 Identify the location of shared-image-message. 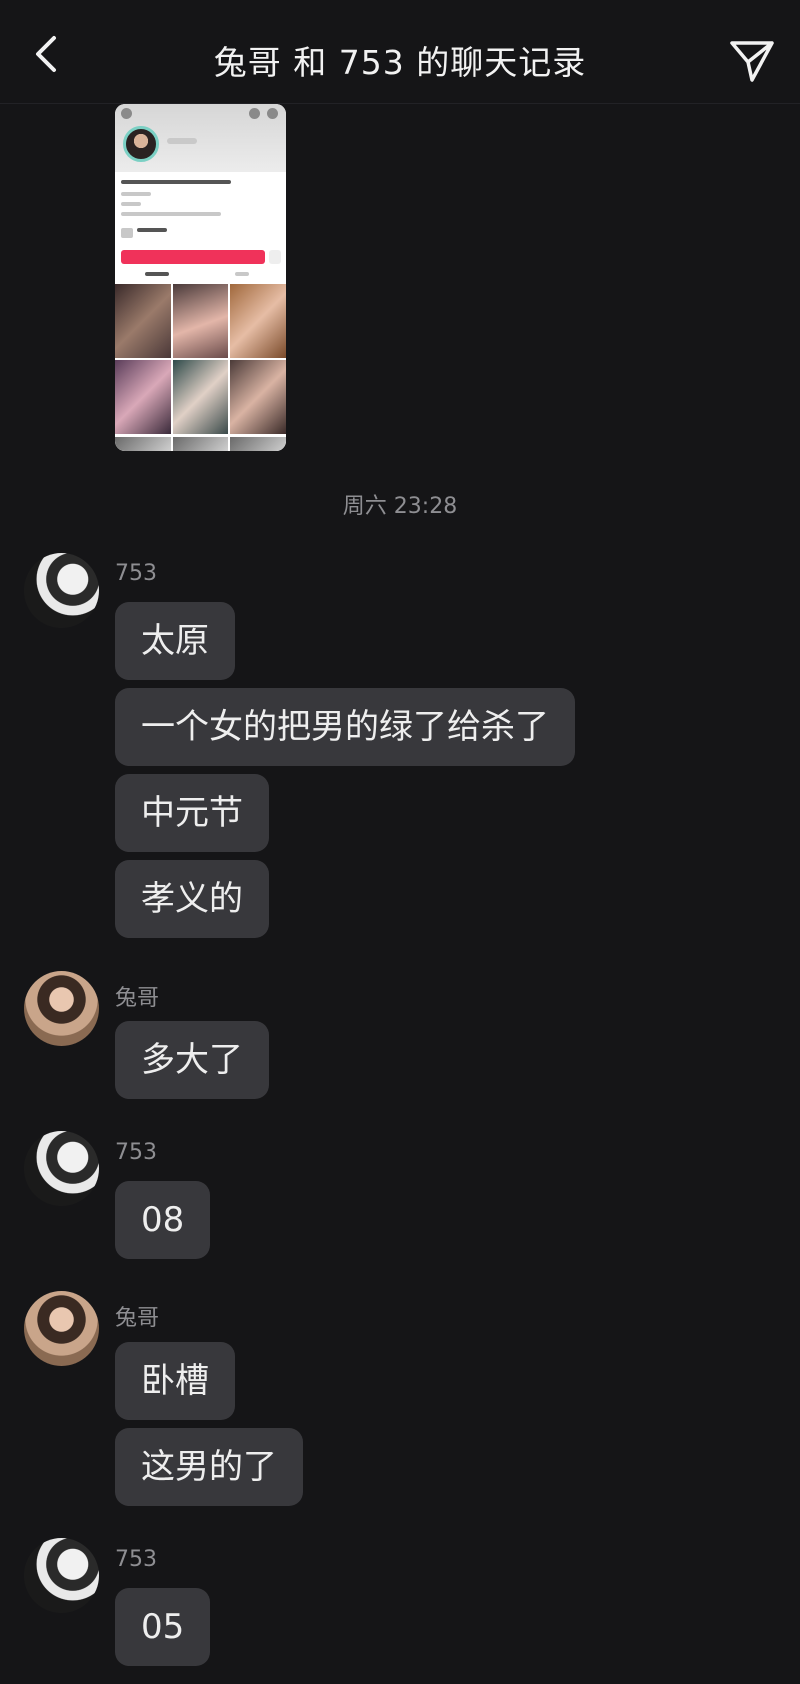
(200, 277).